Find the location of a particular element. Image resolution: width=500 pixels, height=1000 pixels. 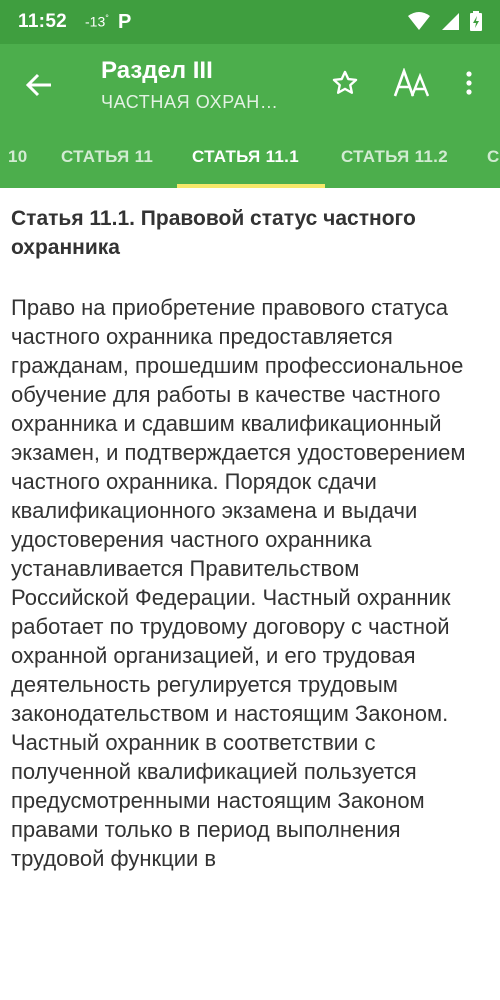

font-size-icon is located at coordinates (411, 82).